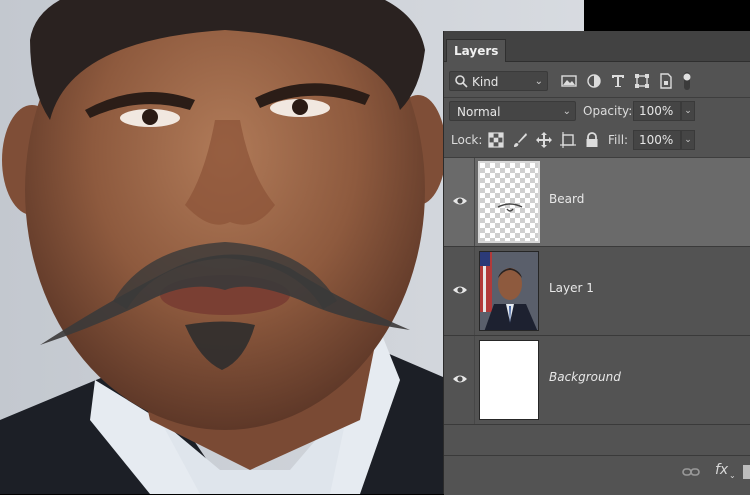  I want to click on lock-transparent-icon, so click(496, 140).